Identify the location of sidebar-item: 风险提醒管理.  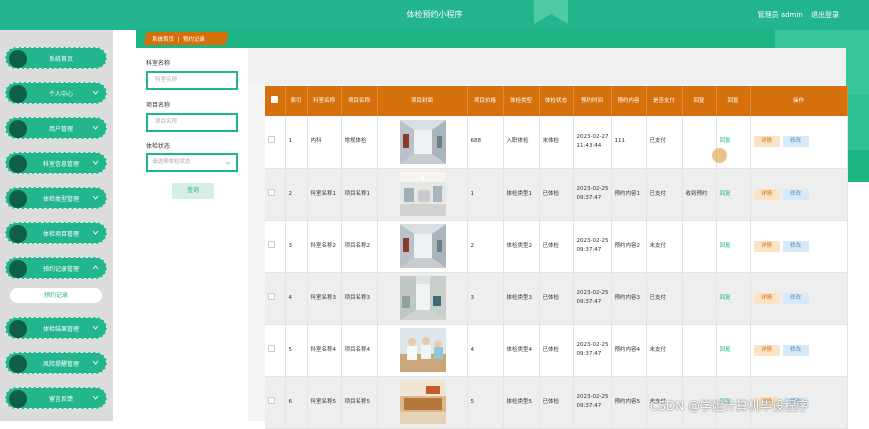
(56, 363).